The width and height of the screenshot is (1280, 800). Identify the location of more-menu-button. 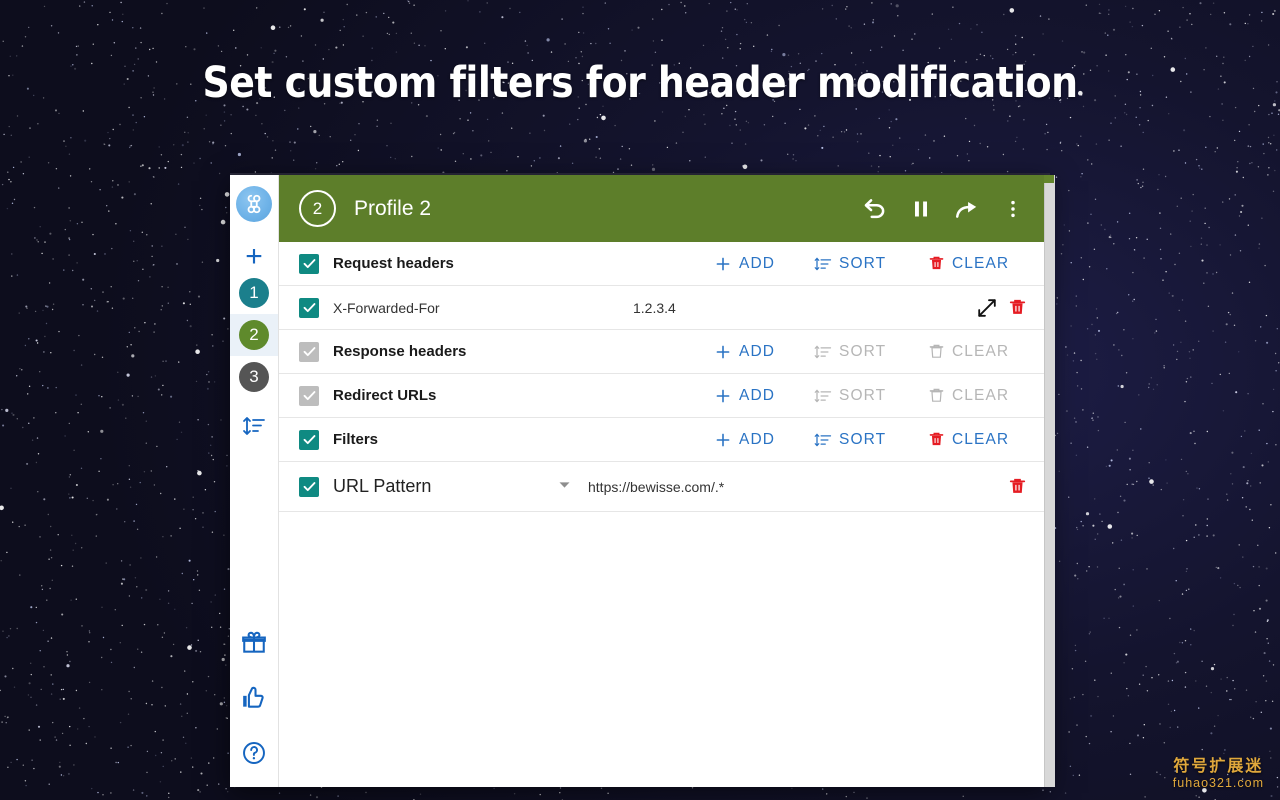
(1013, 209).